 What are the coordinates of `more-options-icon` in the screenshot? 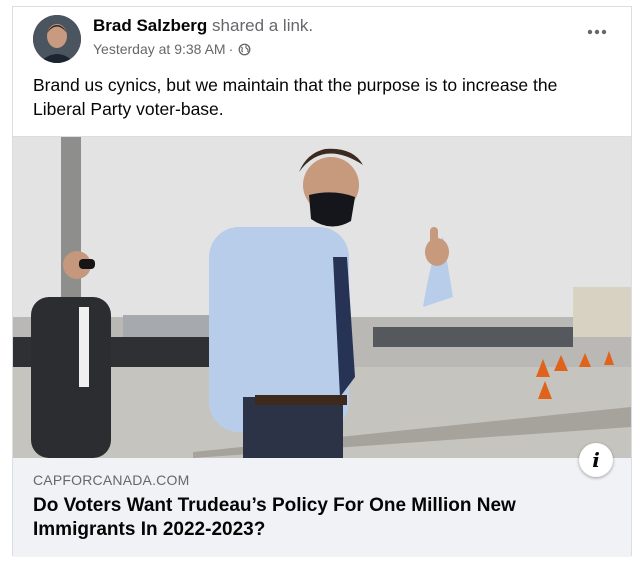 It's located at (597, 31).